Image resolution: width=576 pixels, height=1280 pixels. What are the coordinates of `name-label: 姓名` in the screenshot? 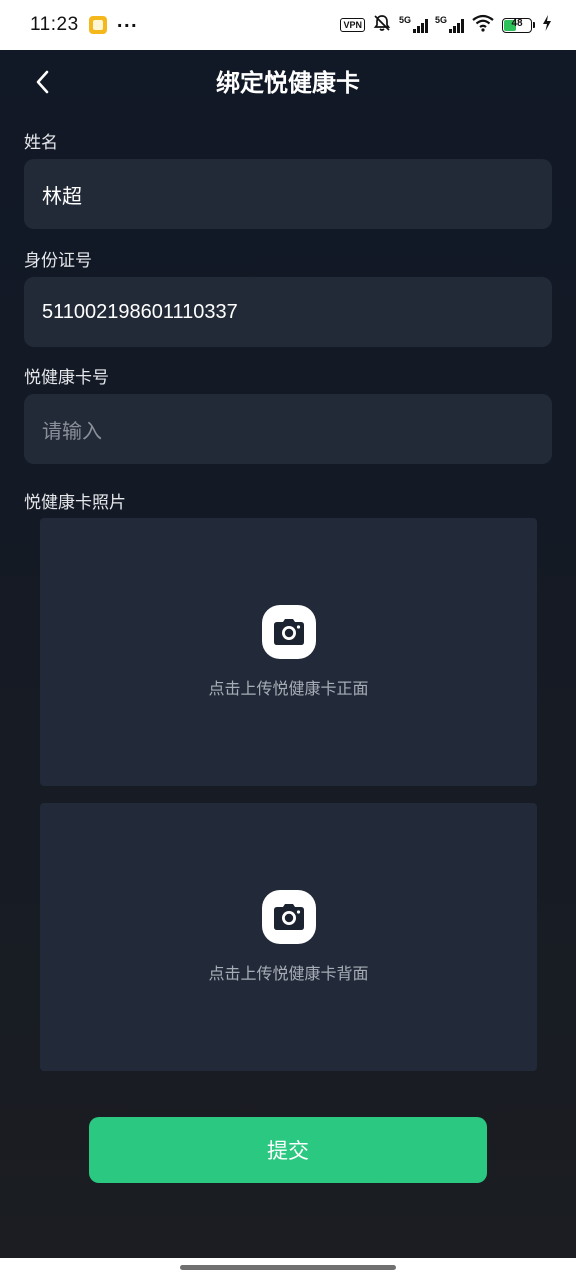 It's located at (41, 143).